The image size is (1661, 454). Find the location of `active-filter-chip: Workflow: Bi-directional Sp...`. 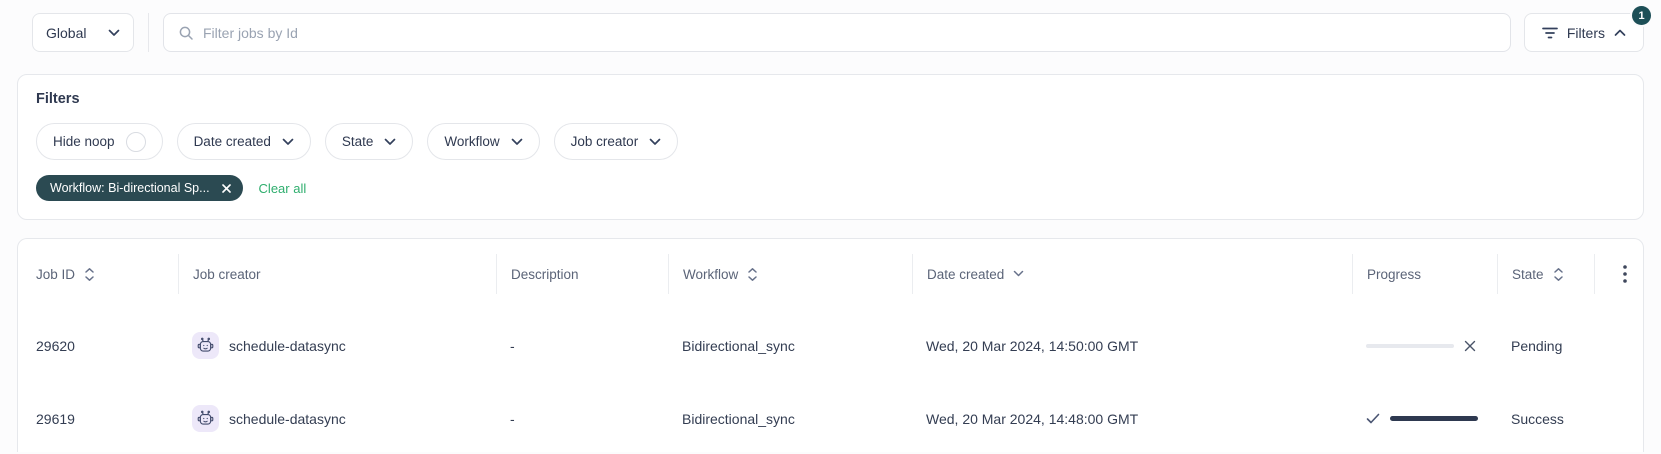

active-filter-chip: Workflow: Bi-directional Sp... is located at coordinates (139, 188).